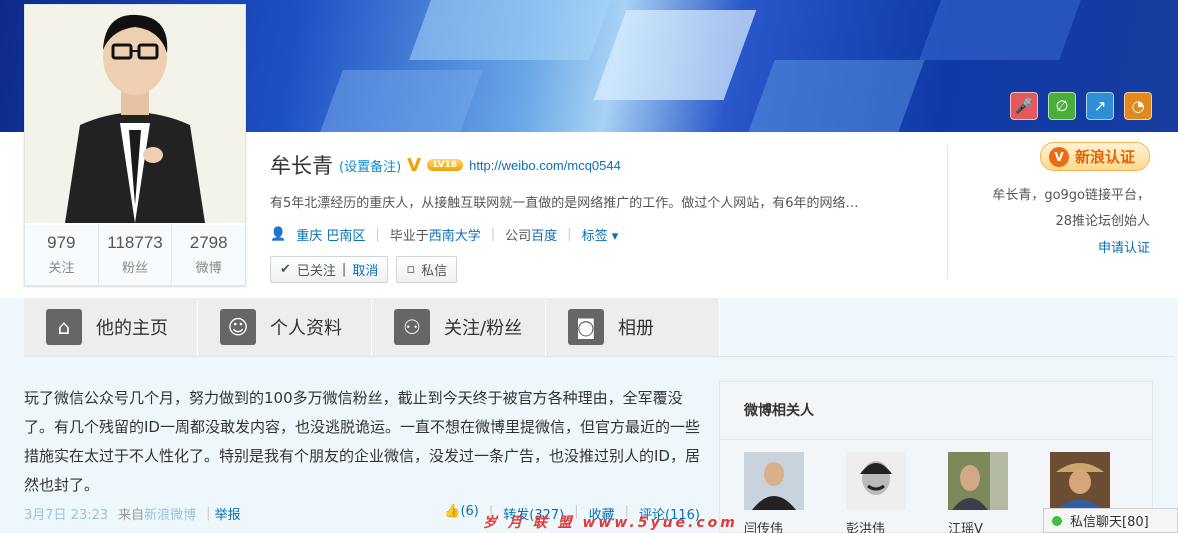 The height and width of the screenshot is (533, 1178). Describe the element at coordinates (586, 327) in the screenshot. I see `camera-icon: ◙` at that location.